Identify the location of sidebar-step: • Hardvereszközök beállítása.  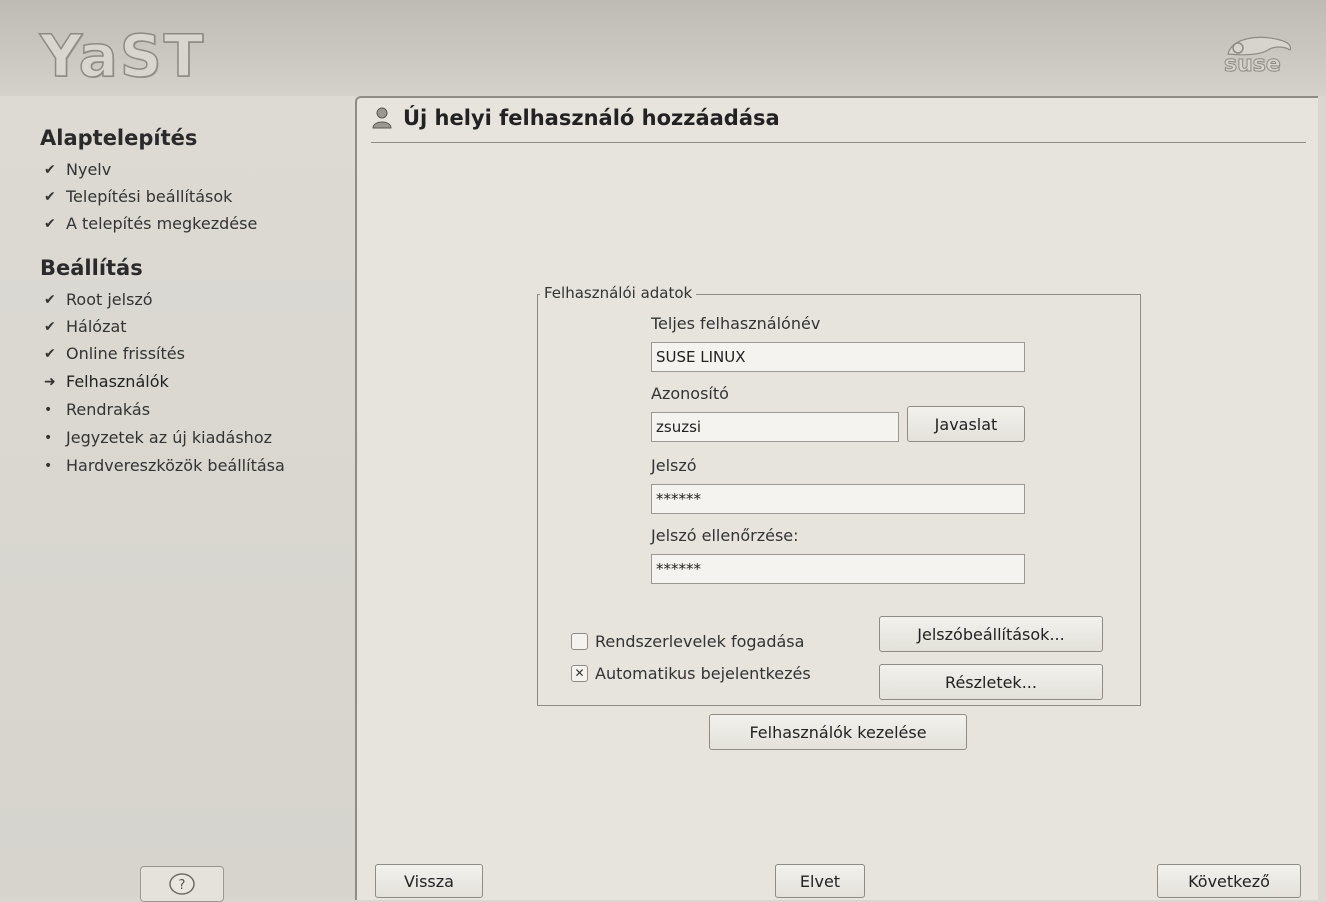
(164, 465).